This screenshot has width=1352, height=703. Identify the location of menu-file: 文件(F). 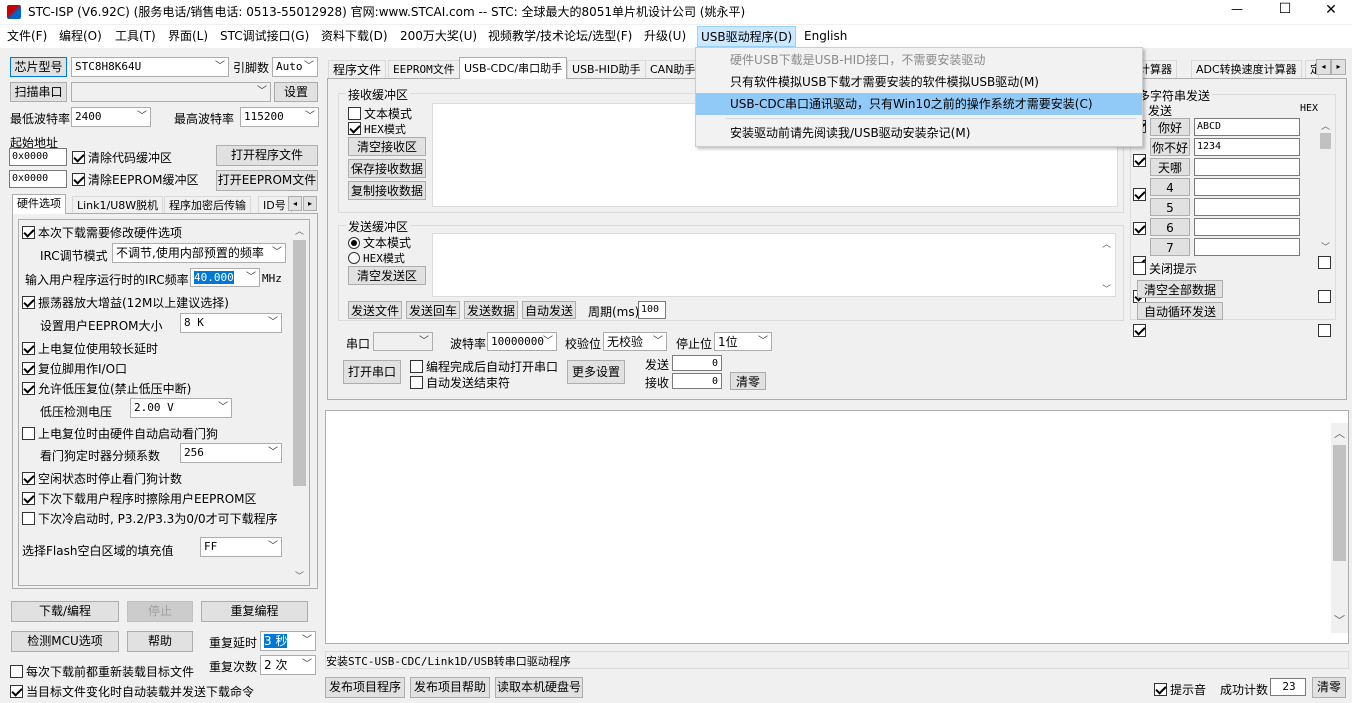
(27, 36).